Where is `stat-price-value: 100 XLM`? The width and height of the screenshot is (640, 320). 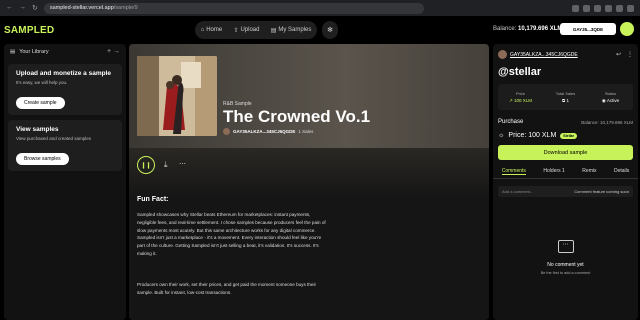
stat-price-value: 100 XLM is located at coordinates (523, 100).